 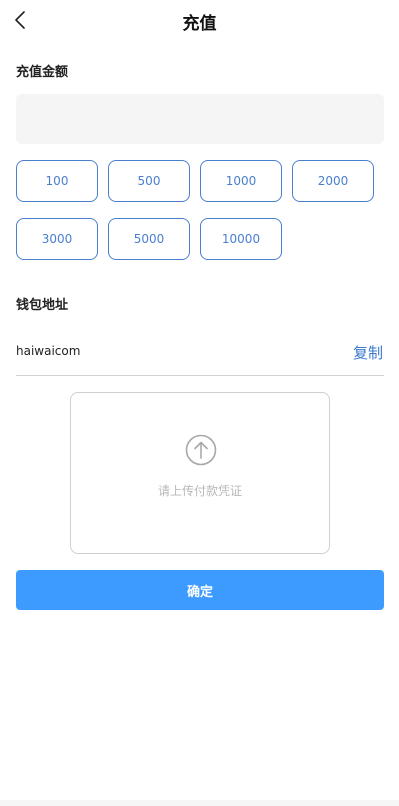 What do you see at coordinates (57, 239) in the screenshot?
I see `amount-option-3000: 3000` at bounding box center [57, 239].